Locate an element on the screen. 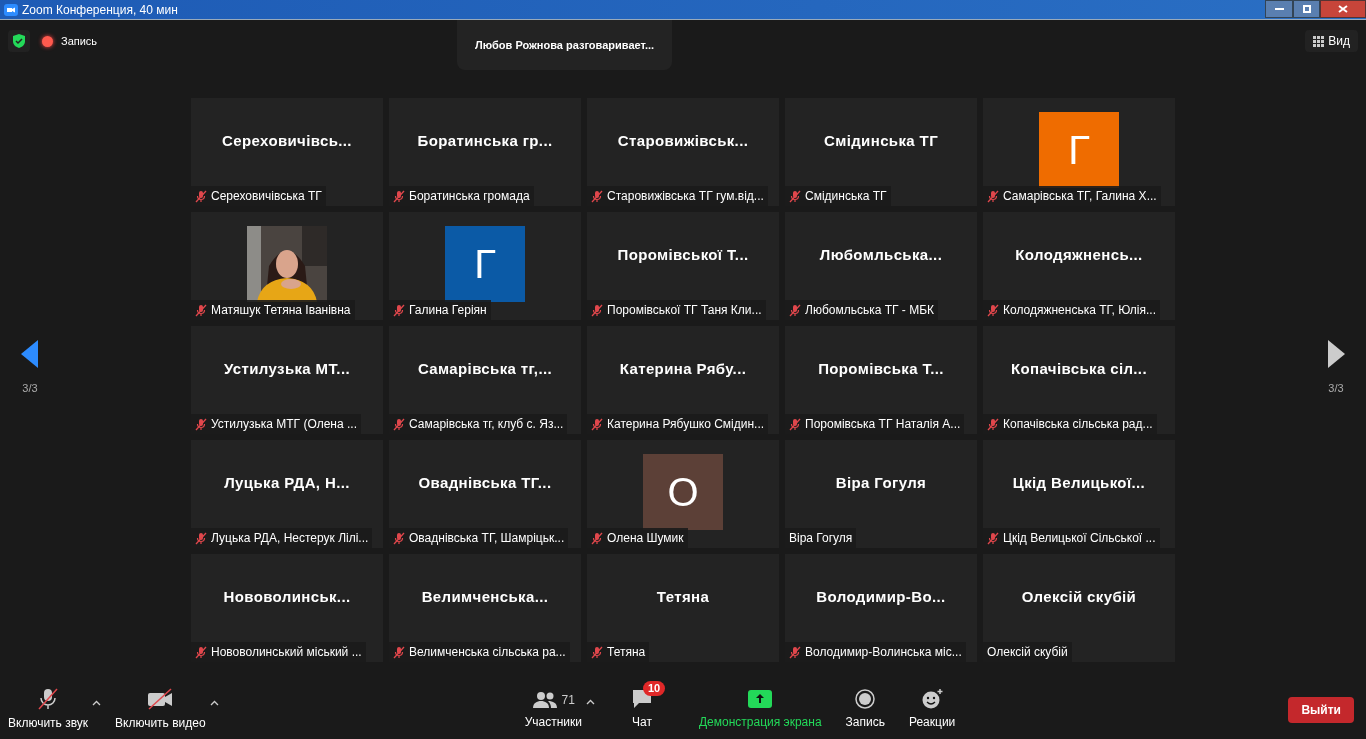 This screenshot has width=1366, height=739. participant-name: Віра Гогуля is located at coordinates (881, 482).